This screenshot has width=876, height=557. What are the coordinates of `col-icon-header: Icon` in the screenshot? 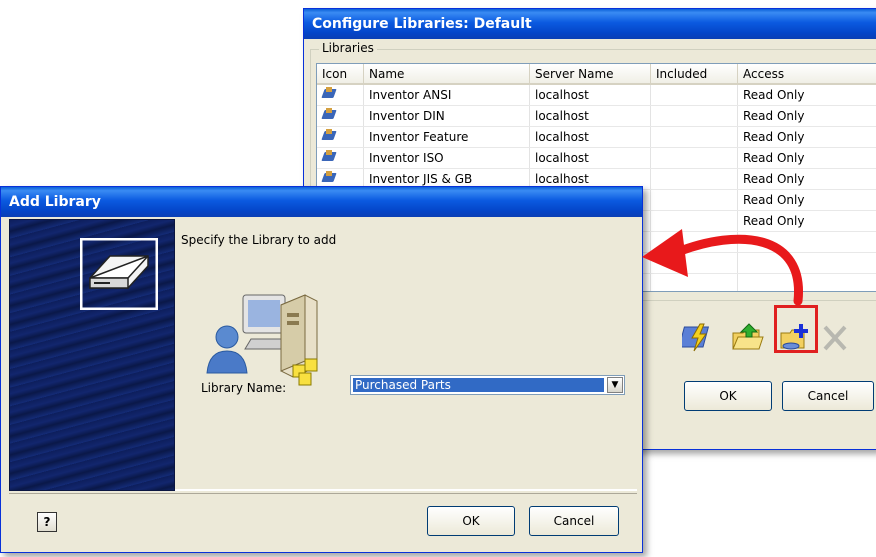 It's located at (340, 74).